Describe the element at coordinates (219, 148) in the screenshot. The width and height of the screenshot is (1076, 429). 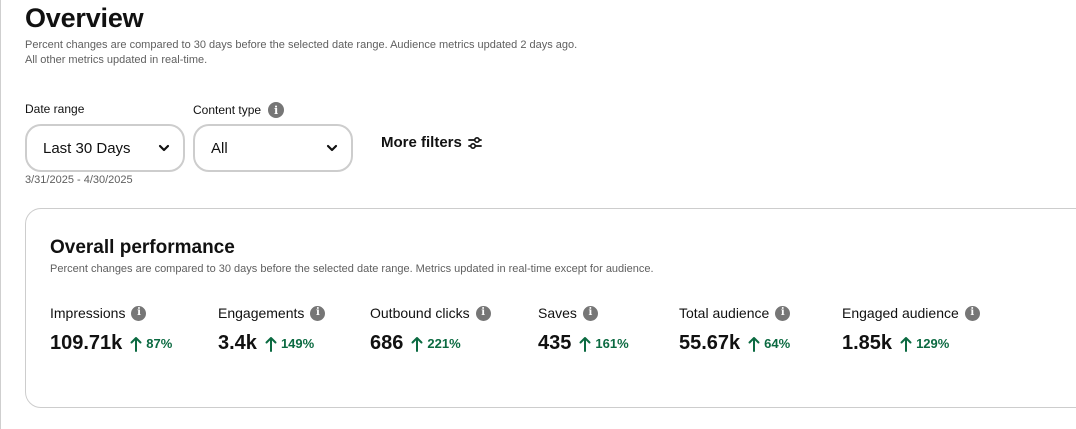
I see `content-type-value: All` at that location.